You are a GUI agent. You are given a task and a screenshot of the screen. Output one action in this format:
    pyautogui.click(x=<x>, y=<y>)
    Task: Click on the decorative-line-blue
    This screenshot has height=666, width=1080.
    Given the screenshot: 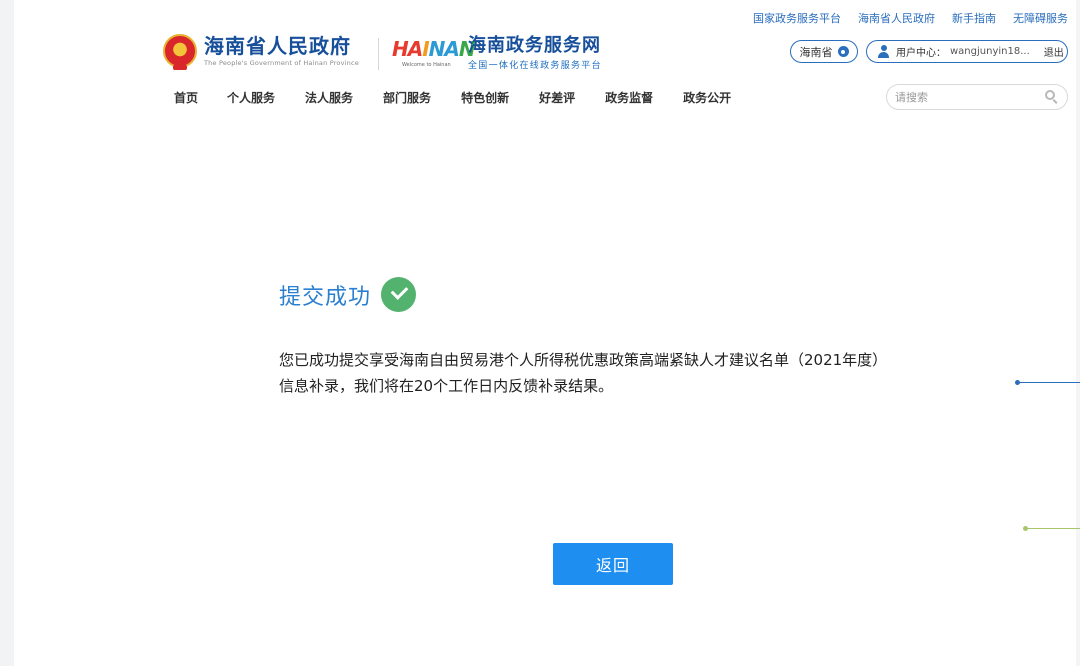 What is the action you would take?
    pyautogui.click(x=1049, y=382)
    